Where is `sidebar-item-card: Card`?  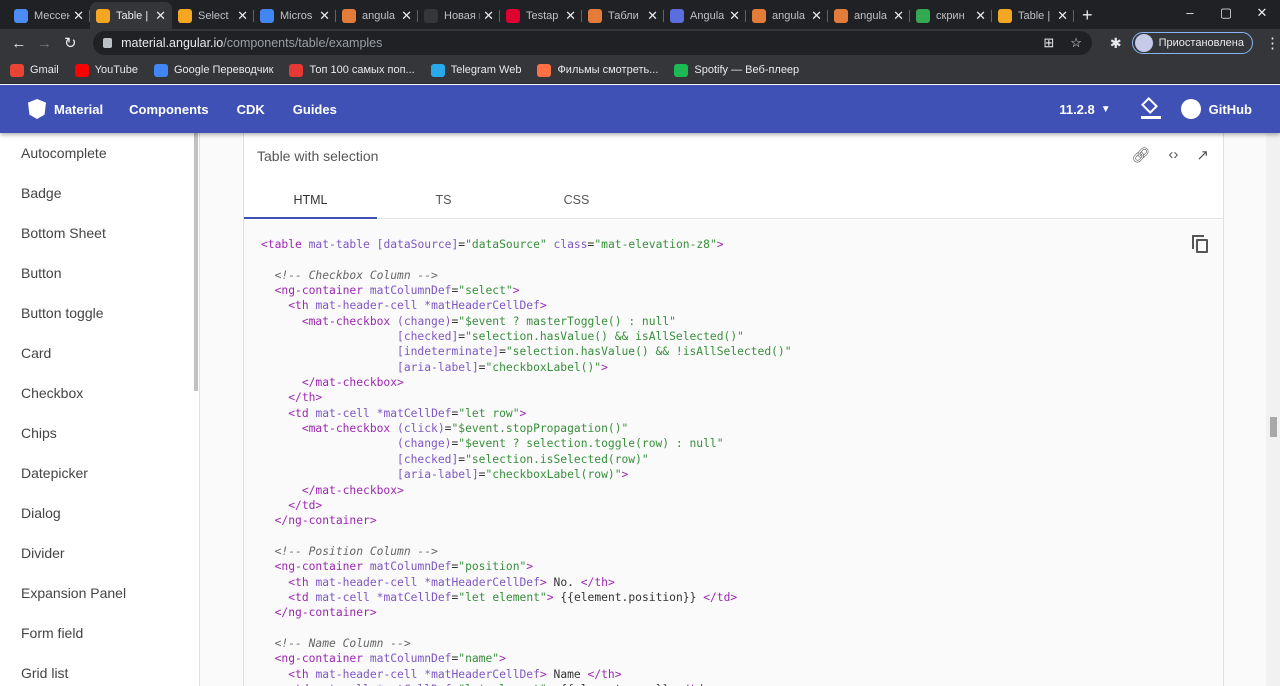
sidebar-item-card: Card is located at coordinates (99, 353).